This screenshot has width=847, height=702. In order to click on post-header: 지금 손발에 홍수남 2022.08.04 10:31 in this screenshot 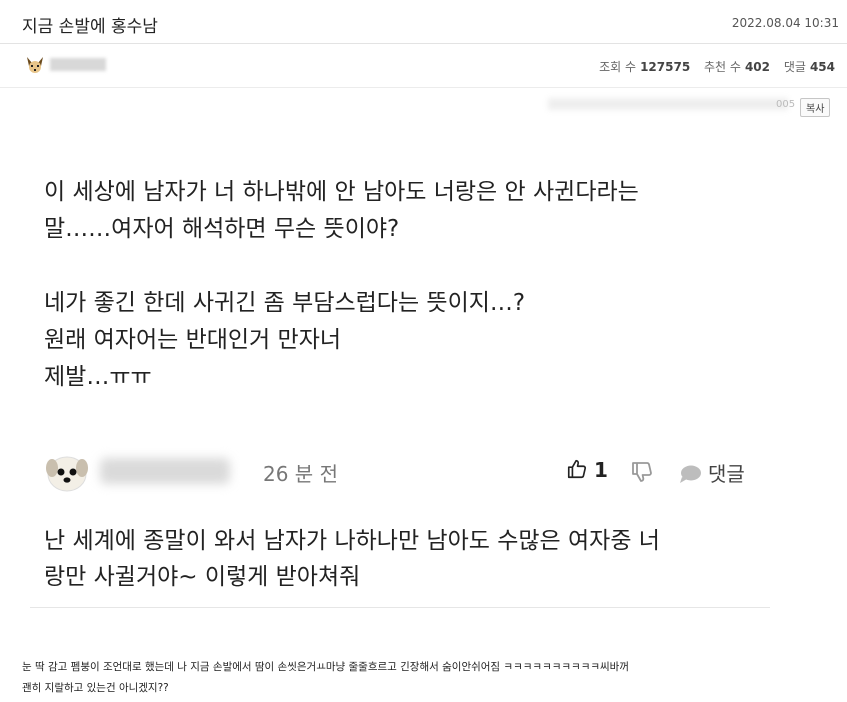, I will do `click(423, 22)`.